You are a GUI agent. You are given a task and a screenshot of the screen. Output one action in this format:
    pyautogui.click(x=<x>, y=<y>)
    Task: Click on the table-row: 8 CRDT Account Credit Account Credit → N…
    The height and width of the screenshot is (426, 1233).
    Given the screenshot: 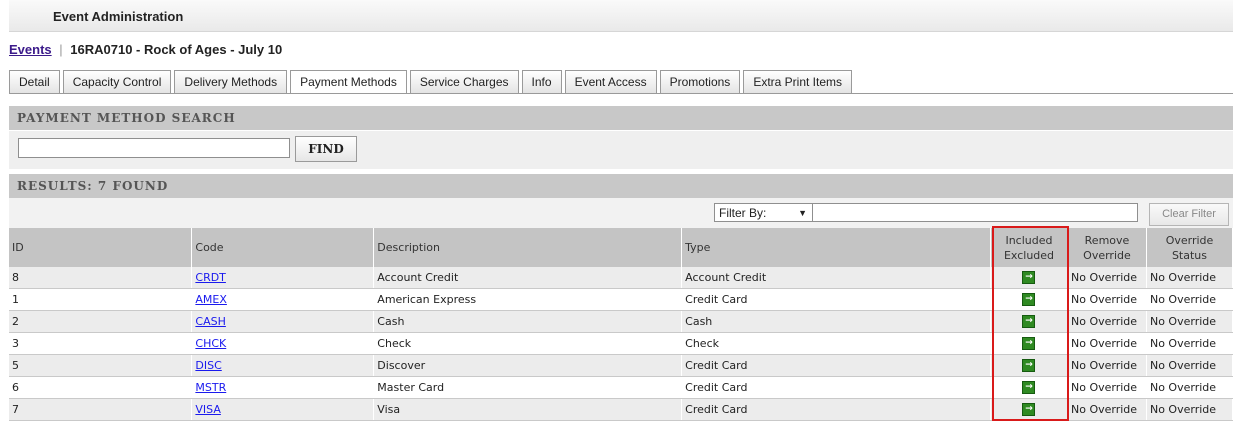 What is the action you would take?
    pyautogui.click(x=621, y=278)
    